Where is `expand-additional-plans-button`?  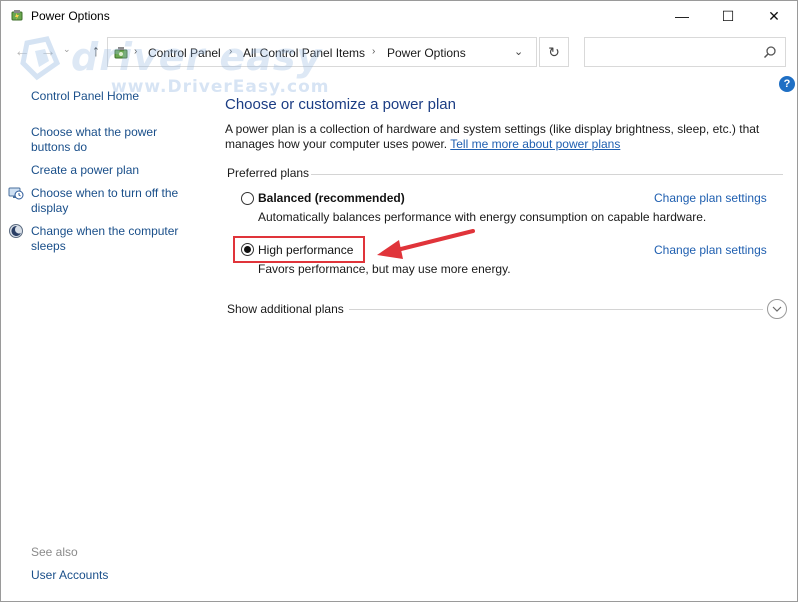
expand-additional-plans-button is located at coordinates (777, 309).